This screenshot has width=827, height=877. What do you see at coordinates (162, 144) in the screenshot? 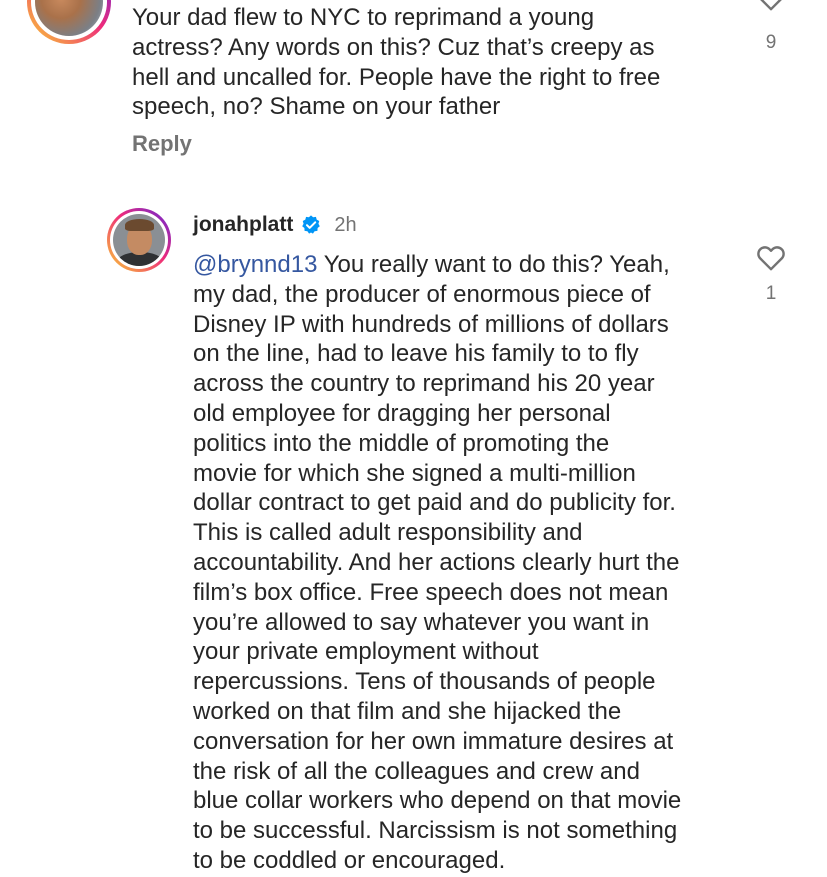
I see `reply-button: Reply` at bounding box center [162, 144].